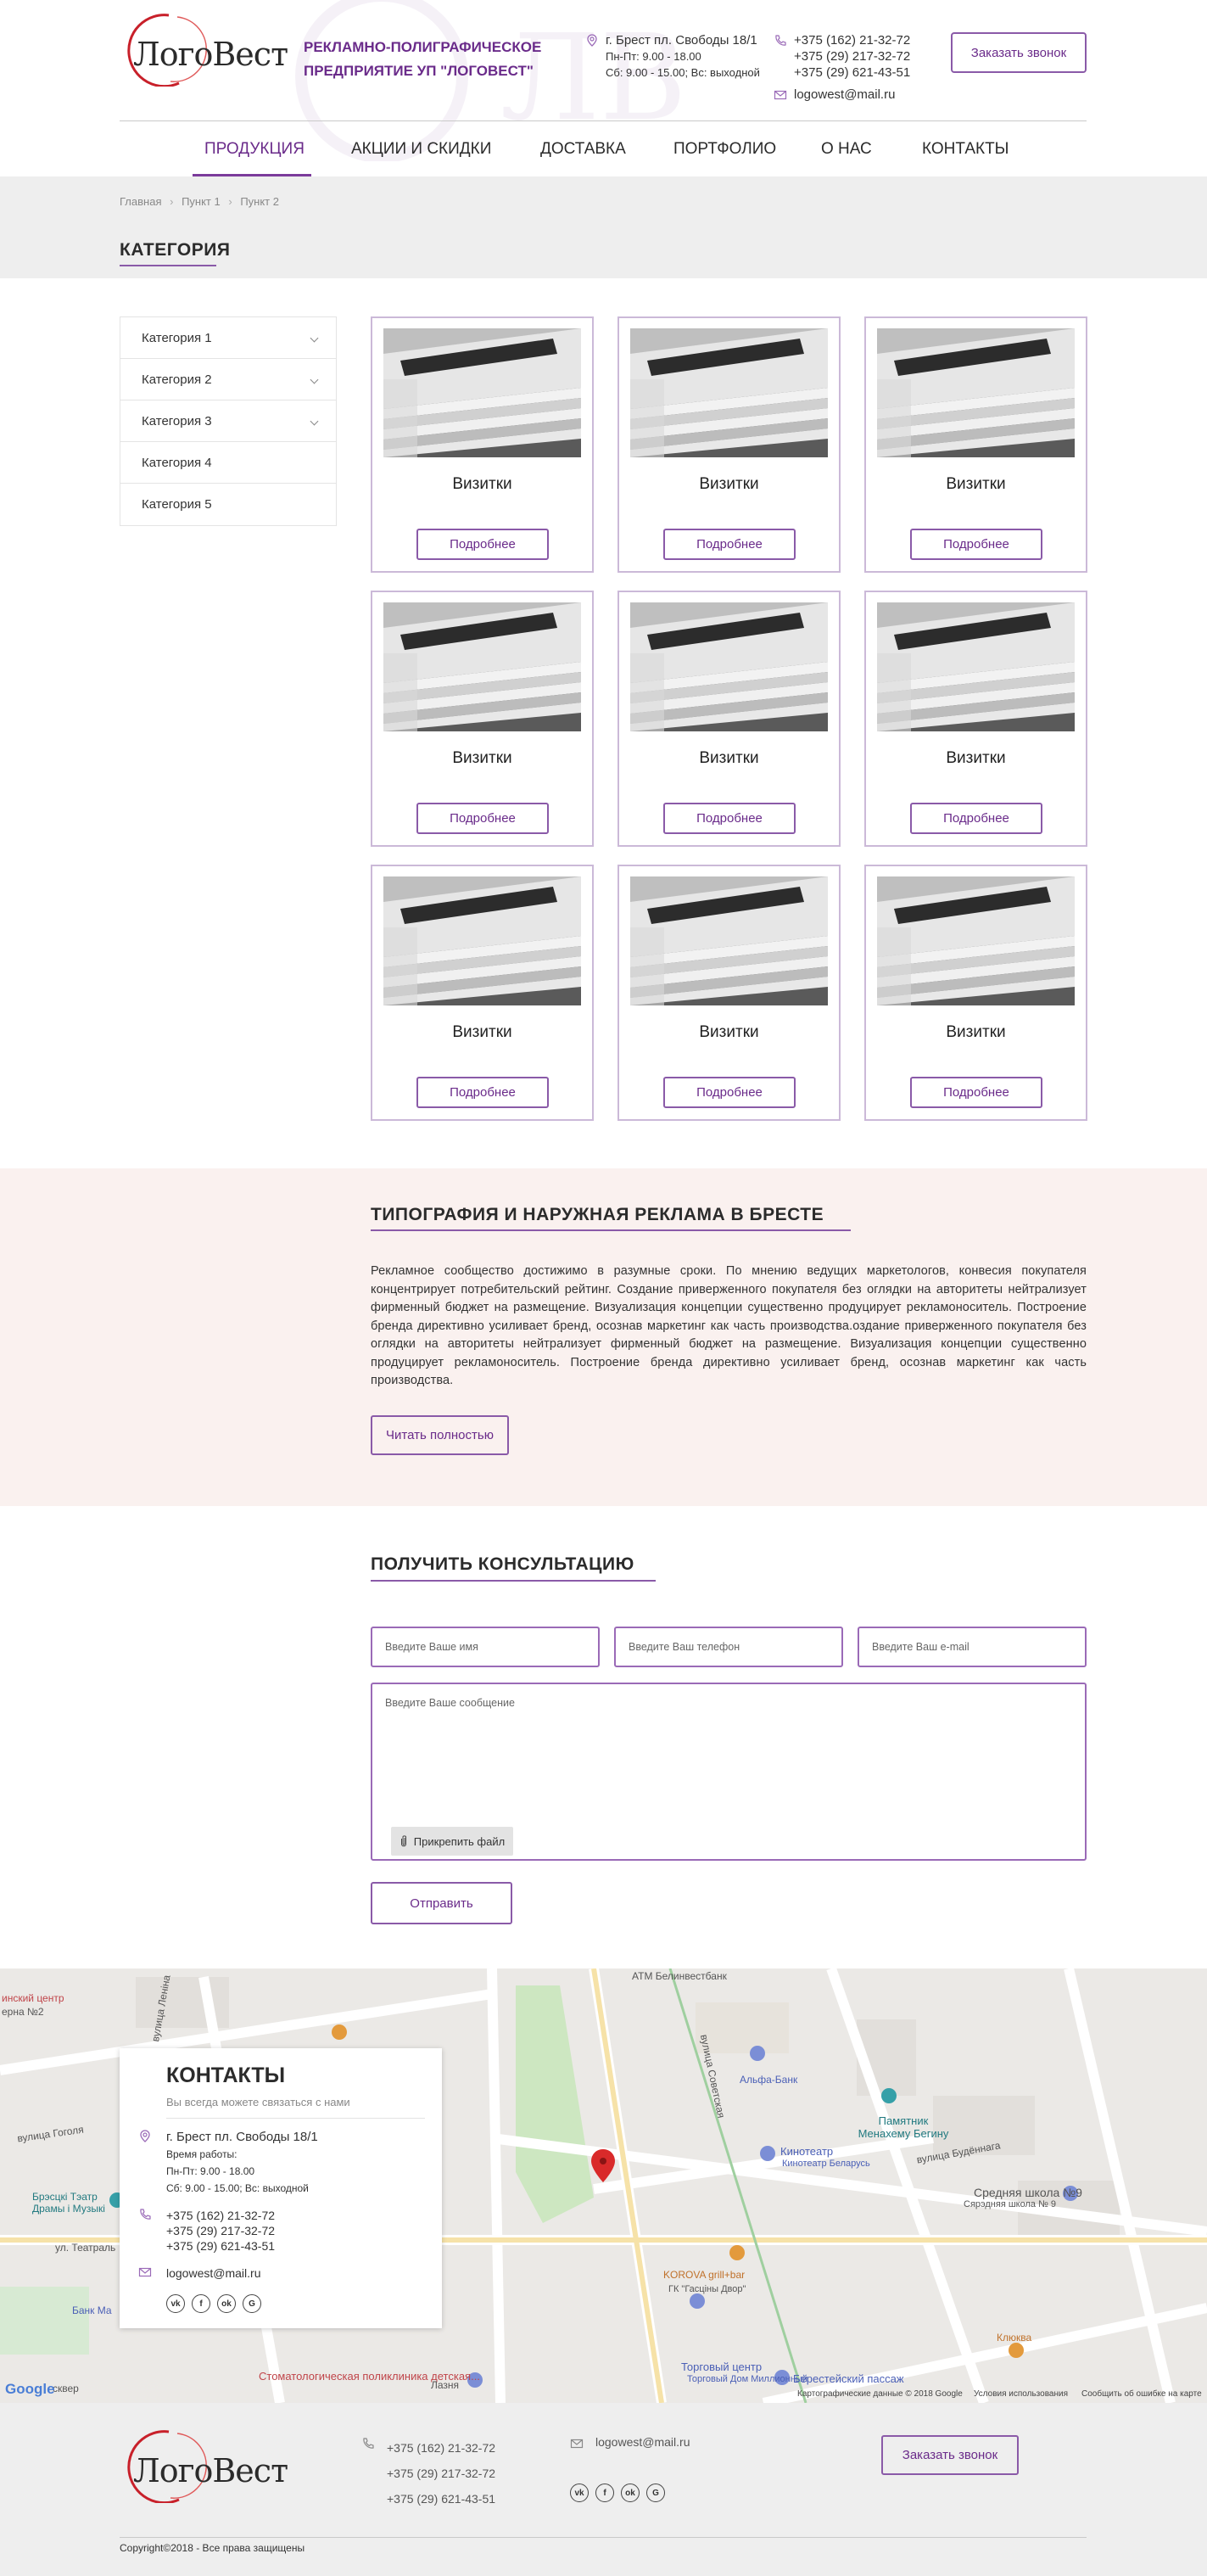 The image size is (1207, 2576). I want to click on nav-promotions: Акции и скидки, so click(421, 150).